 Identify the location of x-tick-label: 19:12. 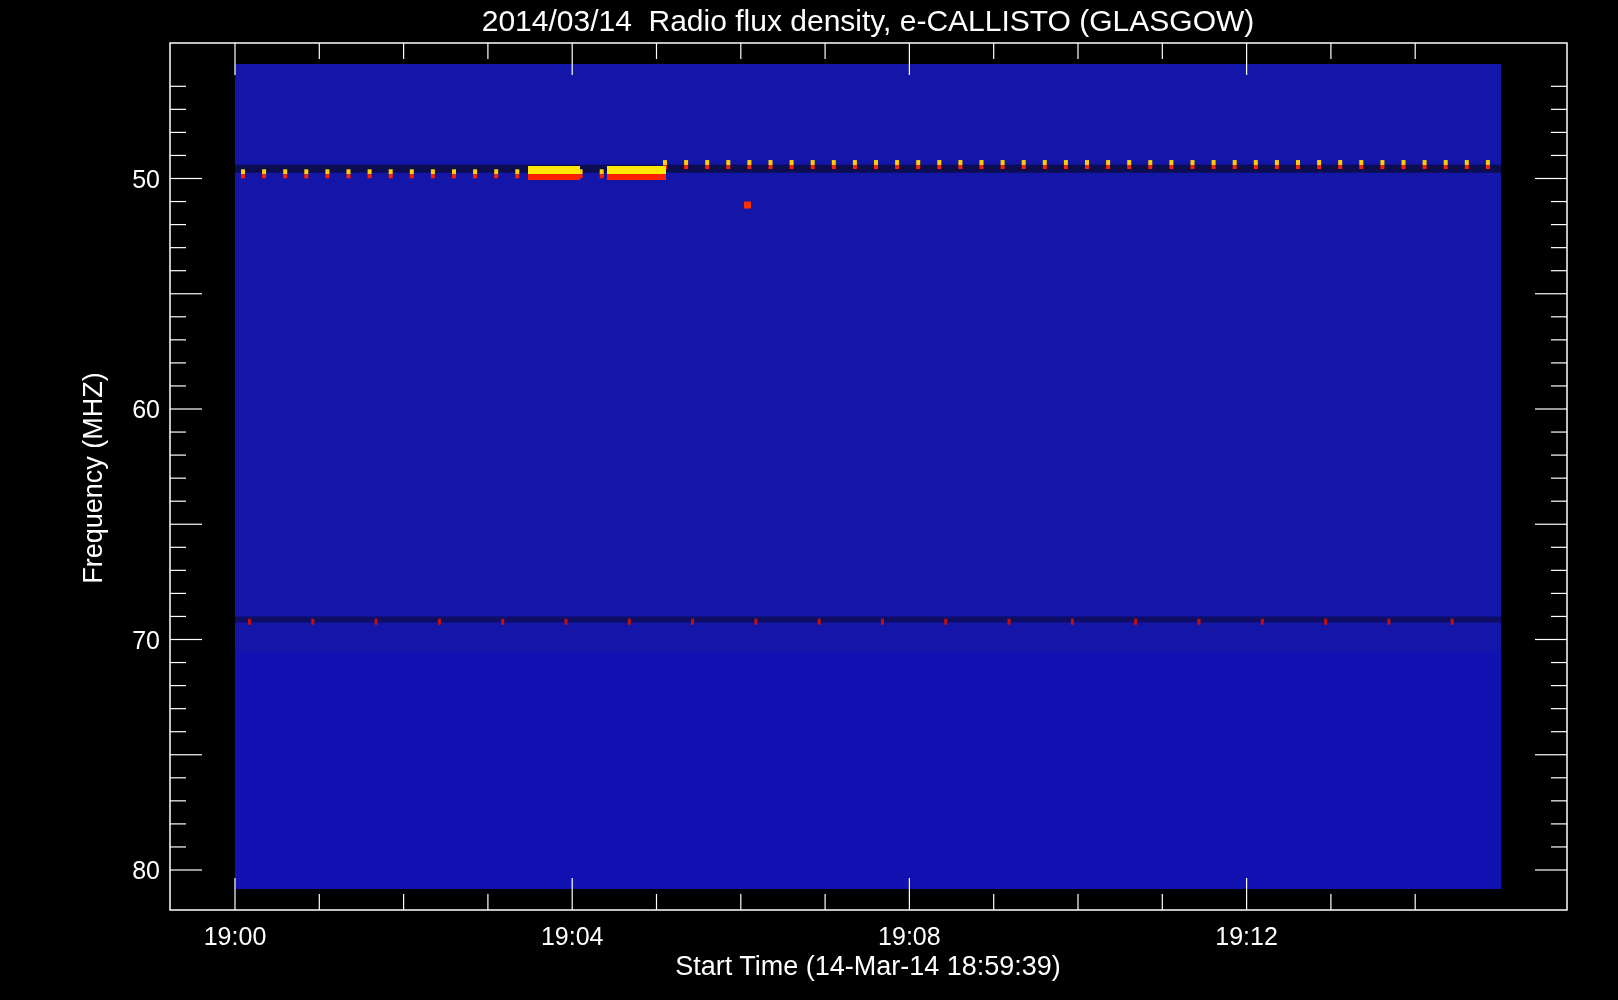
(1246, 936).